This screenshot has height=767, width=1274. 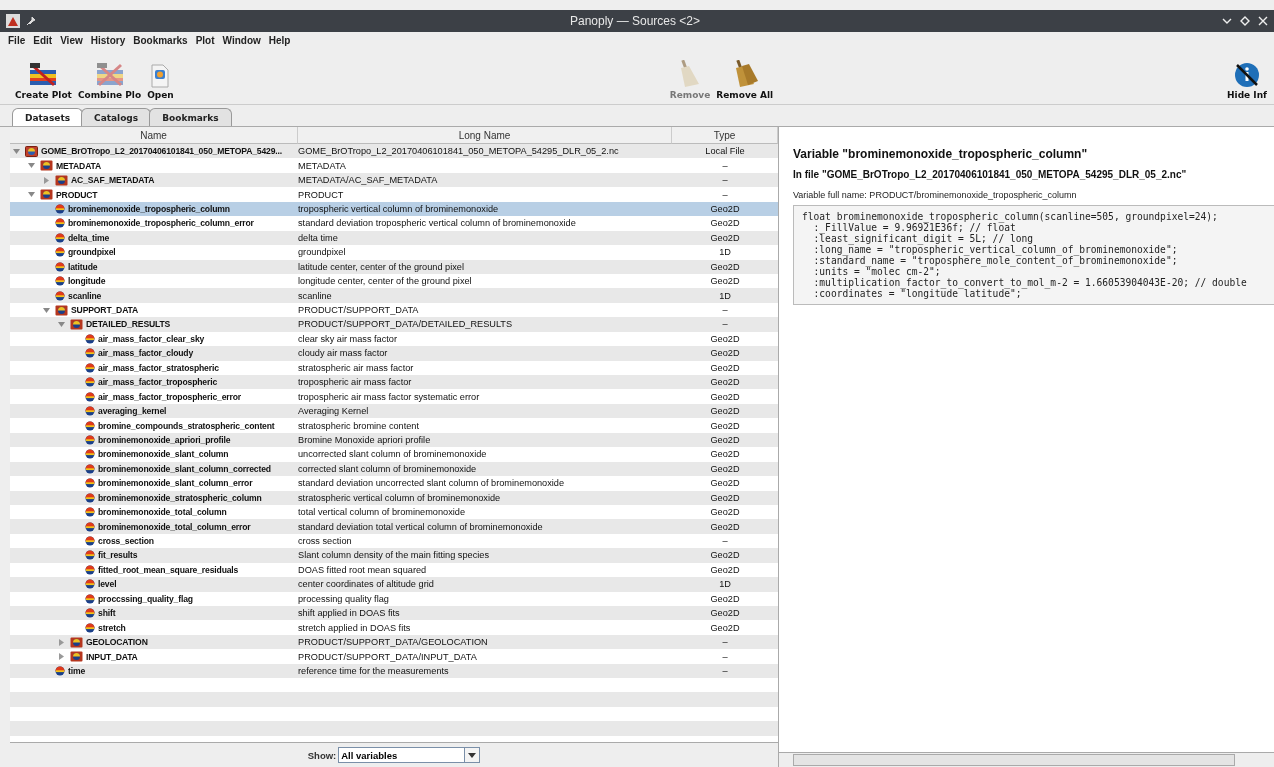 I want to click on long-name-cell: cloudy air mass factor, so click(x=485, y=353).